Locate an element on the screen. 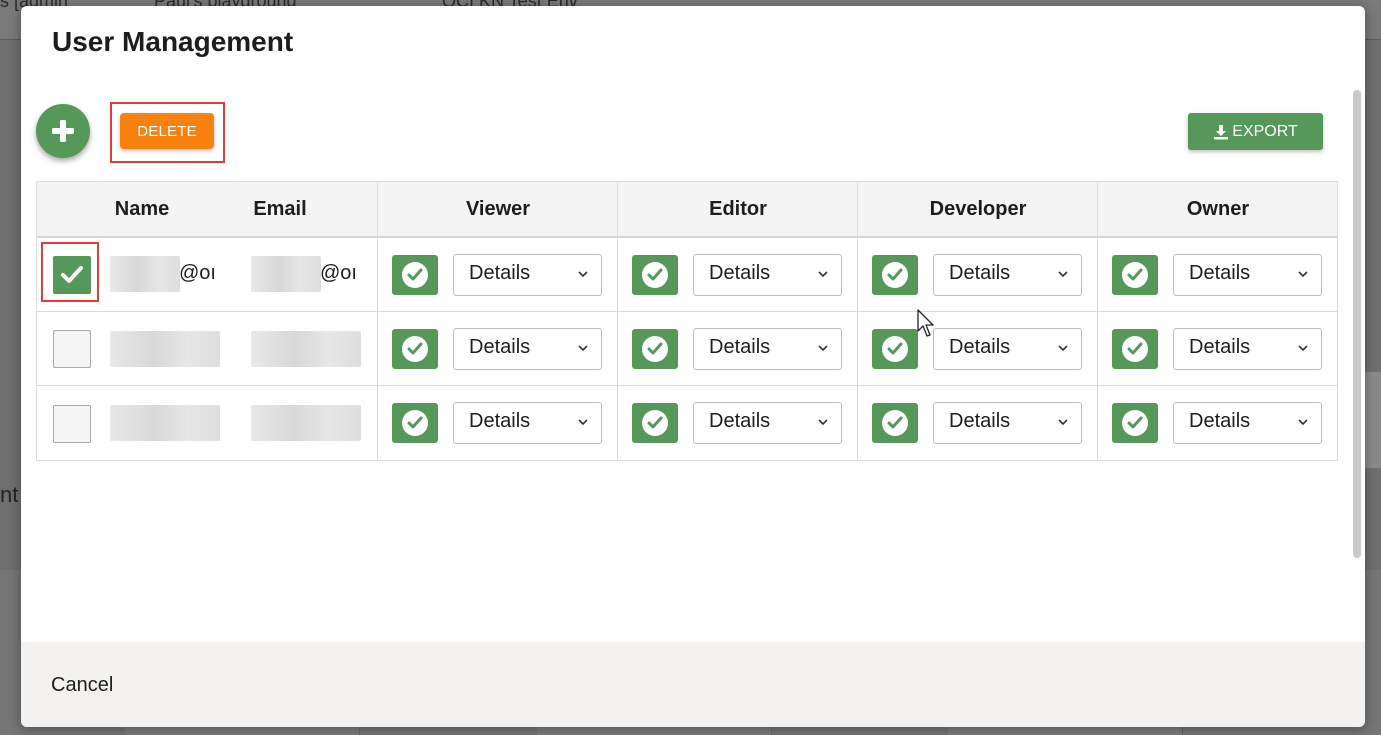 The width and height of the screenshot is (1381, 735). plus-icon is located at coordinates (63, 131).